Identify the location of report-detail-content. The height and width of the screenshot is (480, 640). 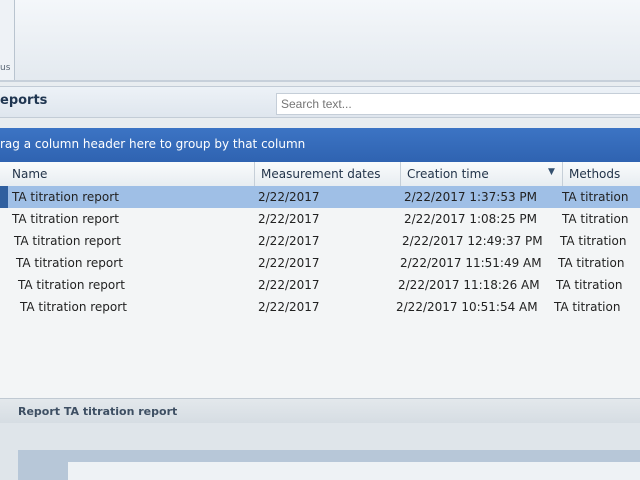
(354, 471).